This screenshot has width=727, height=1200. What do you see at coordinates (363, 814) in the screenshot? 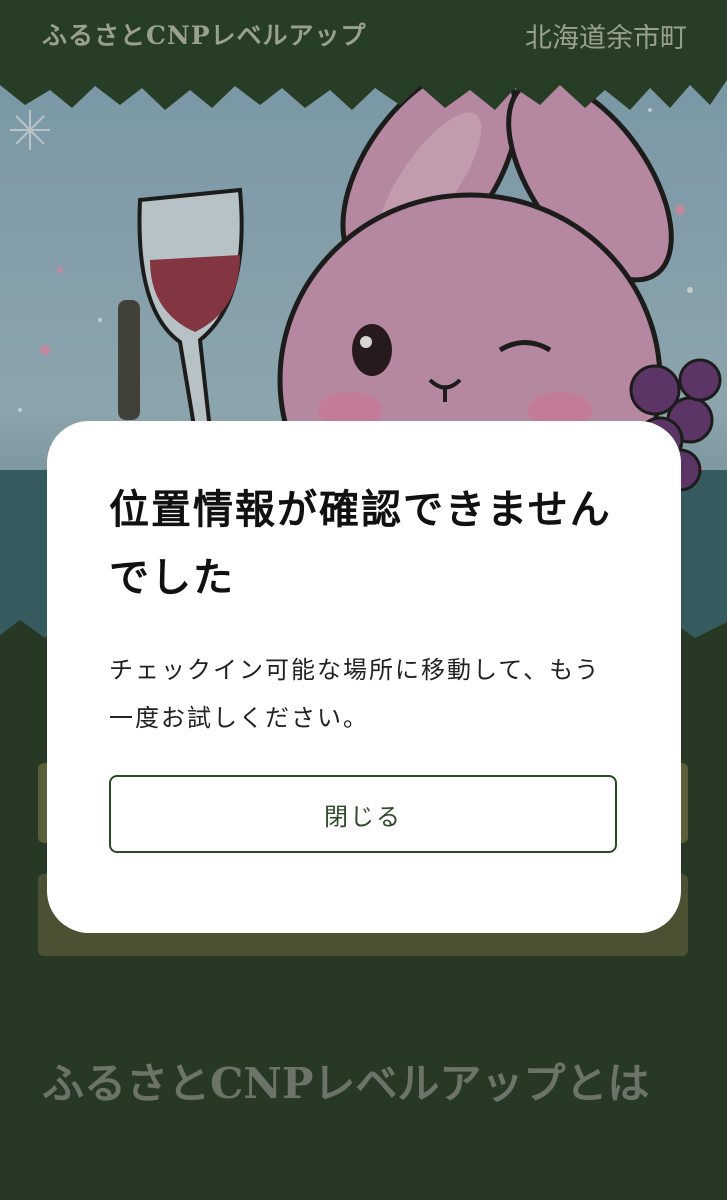
I see `close-button: 閉じる` at bounding box center [363, 814].